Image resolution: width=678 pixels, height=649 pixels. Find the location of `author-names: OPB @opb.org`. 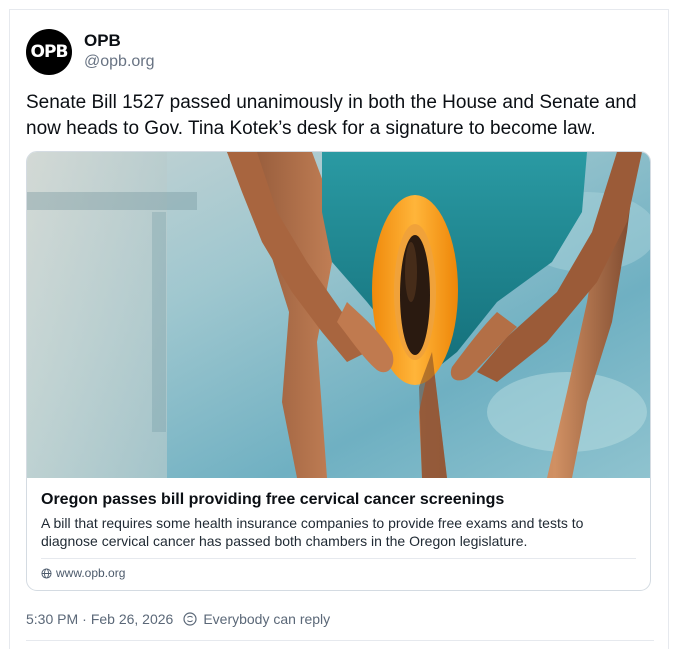

author-names: OPB @opb.org is located at coordinates (119, 50).